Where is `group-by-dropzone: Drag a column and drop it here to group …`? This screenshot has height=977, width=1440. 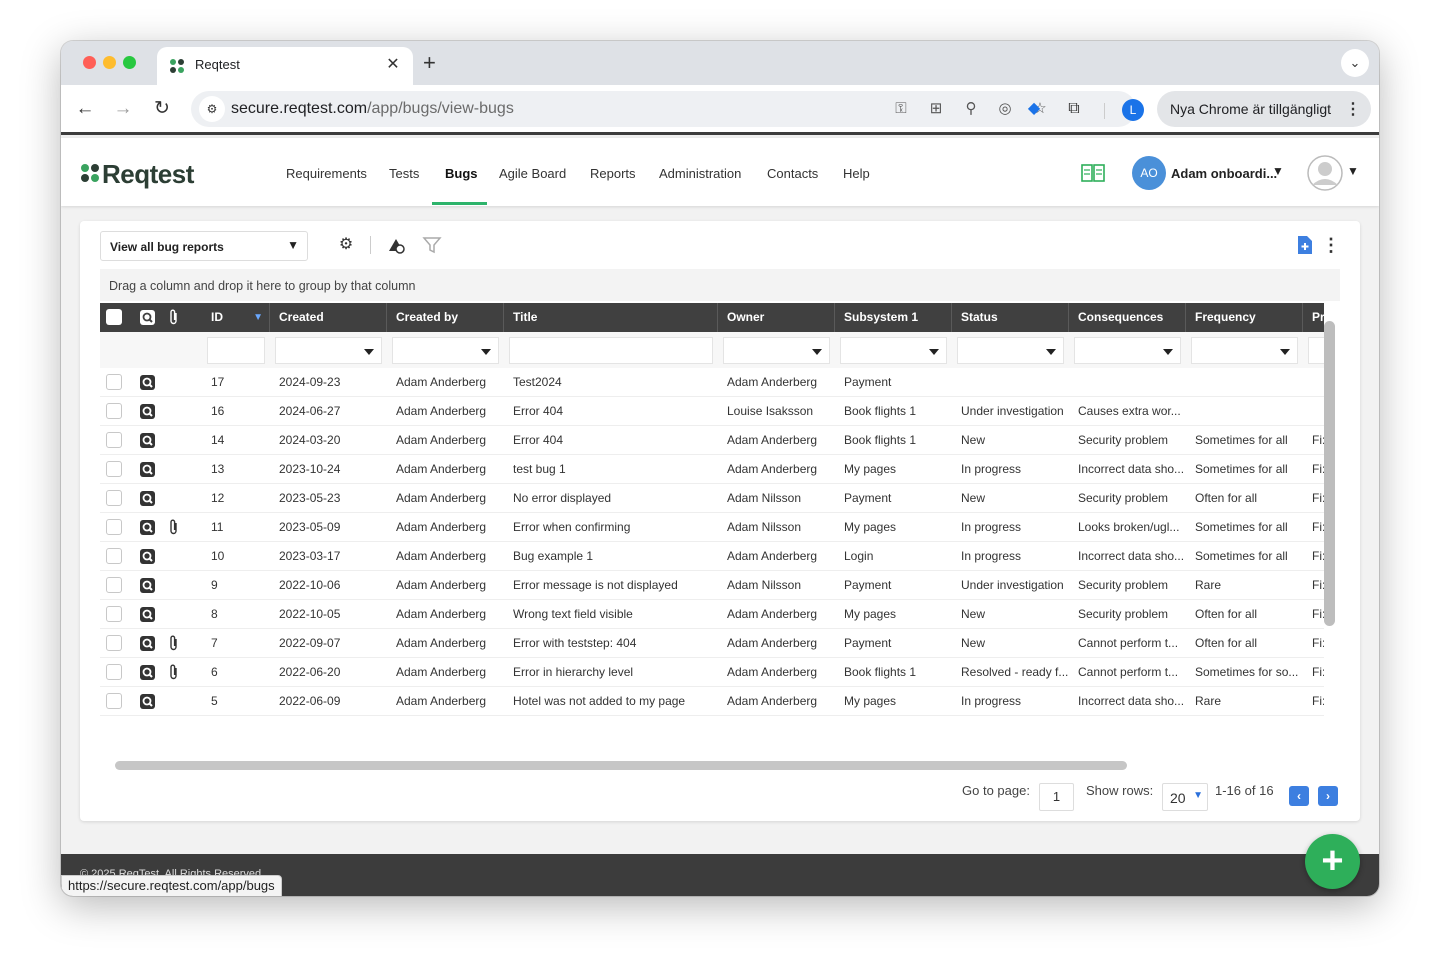 group-by-dropzone: Drag a column and drop it here to group … is located at coordinates (720, 285).